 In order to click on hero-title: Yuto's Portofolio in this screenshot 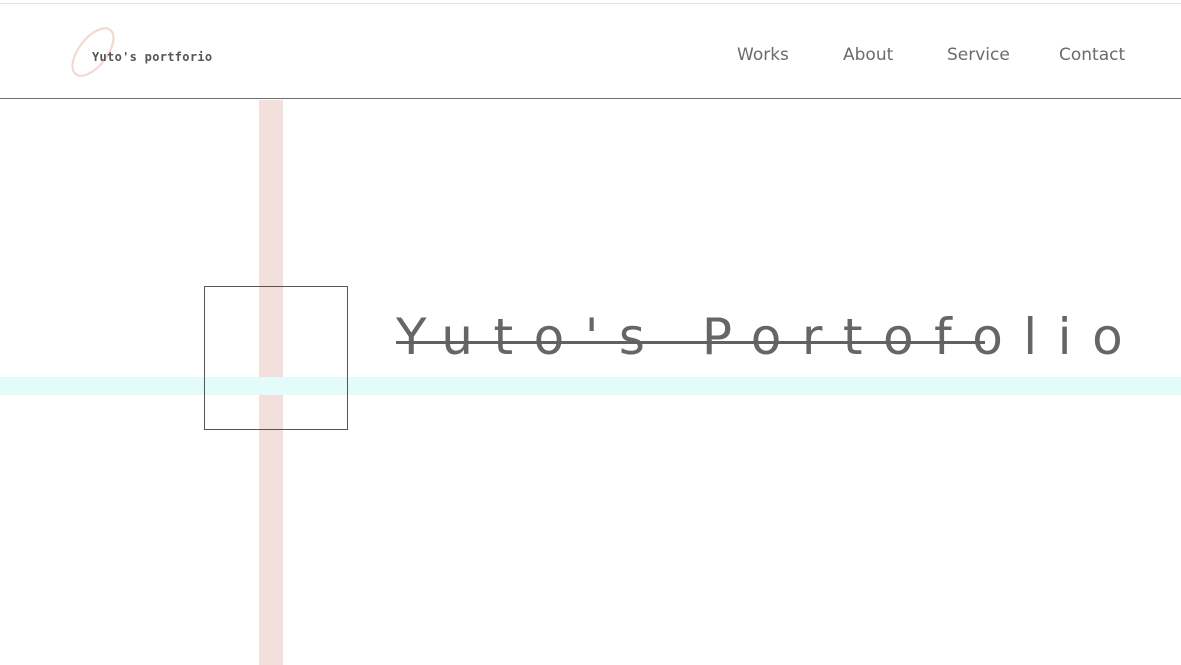, I will do `click(770, 337)`.